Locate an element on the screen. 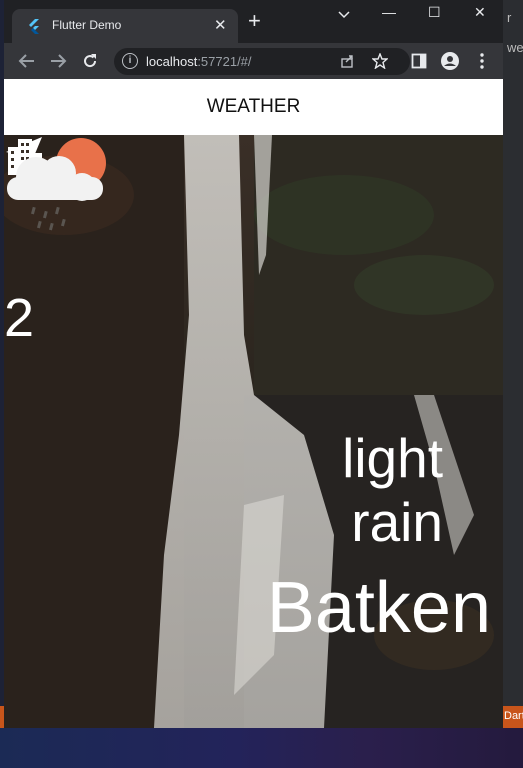 This screenshot has width=523, height=768. forward-arrow-icon is located at coordinates (58, 61).